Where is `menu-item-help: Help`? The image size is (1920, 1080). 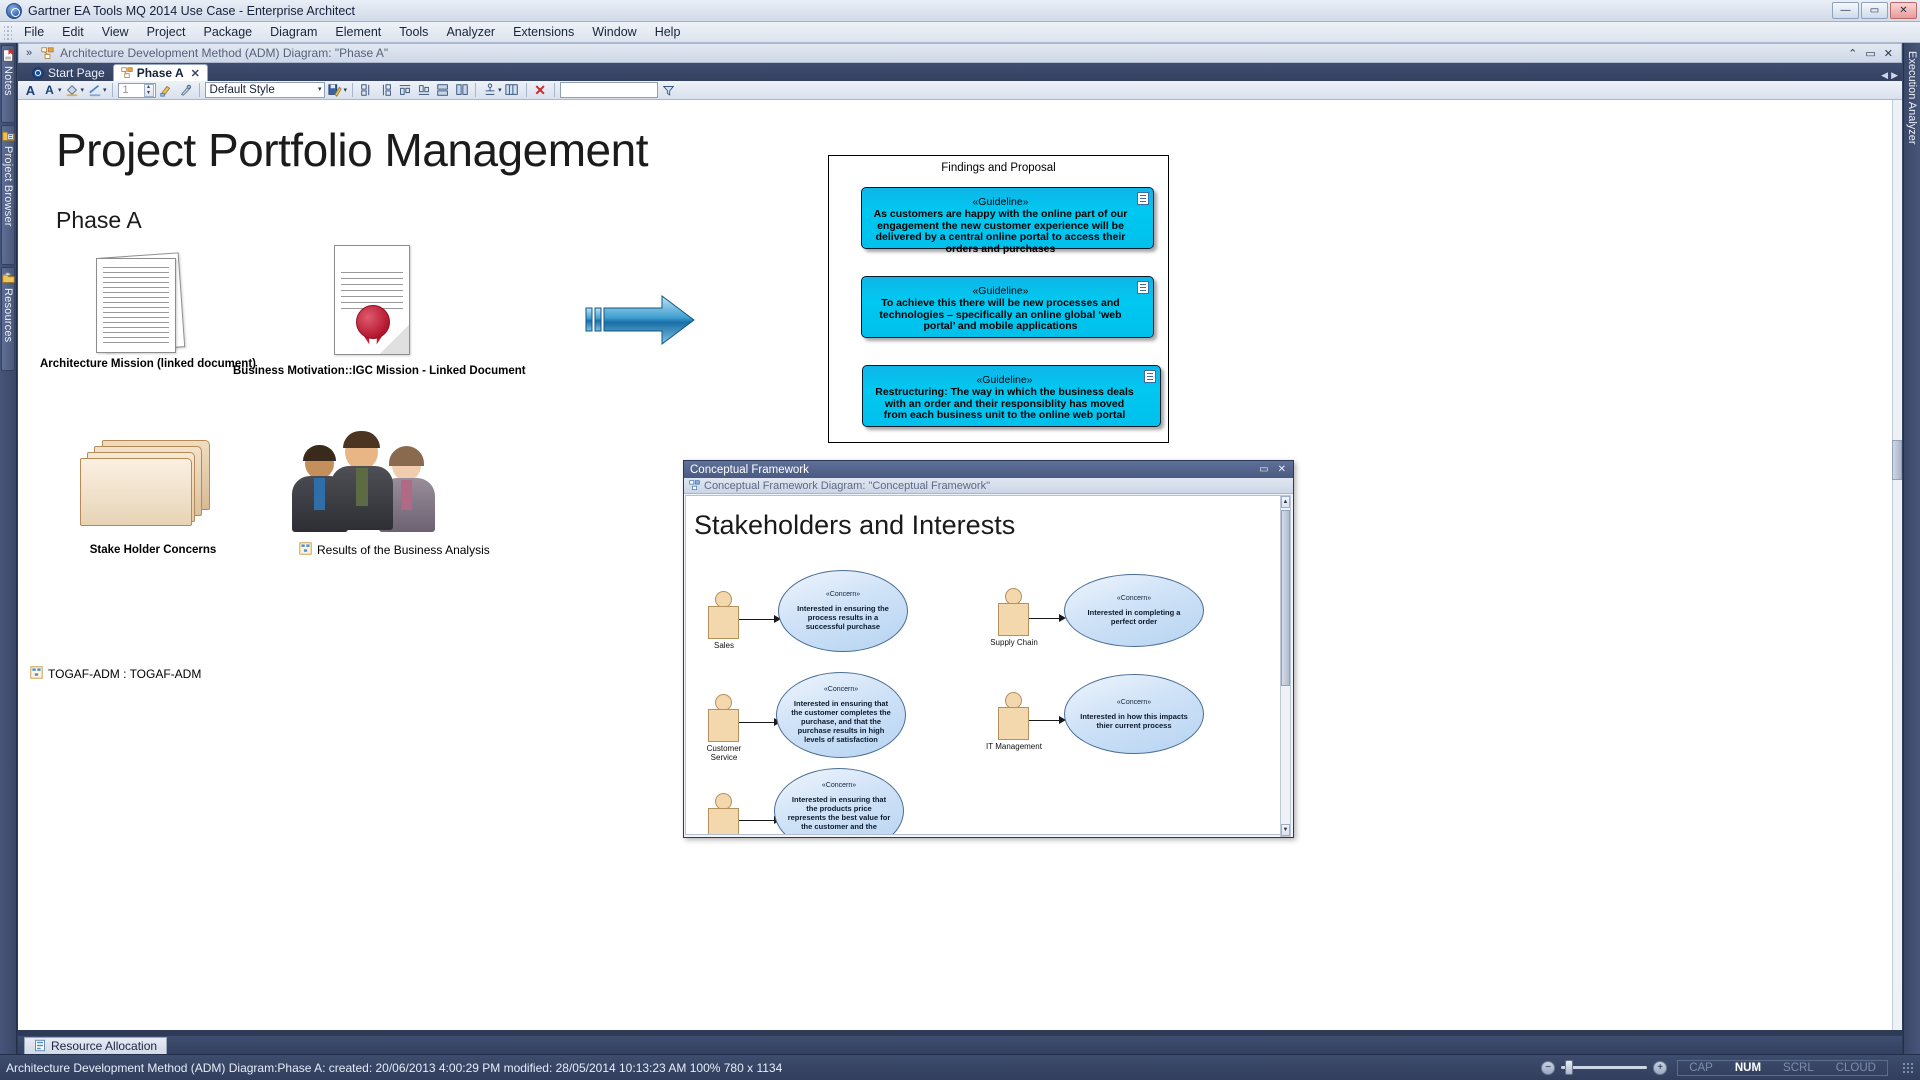 menu-item-help: Help is located at coordinates (668, 32).